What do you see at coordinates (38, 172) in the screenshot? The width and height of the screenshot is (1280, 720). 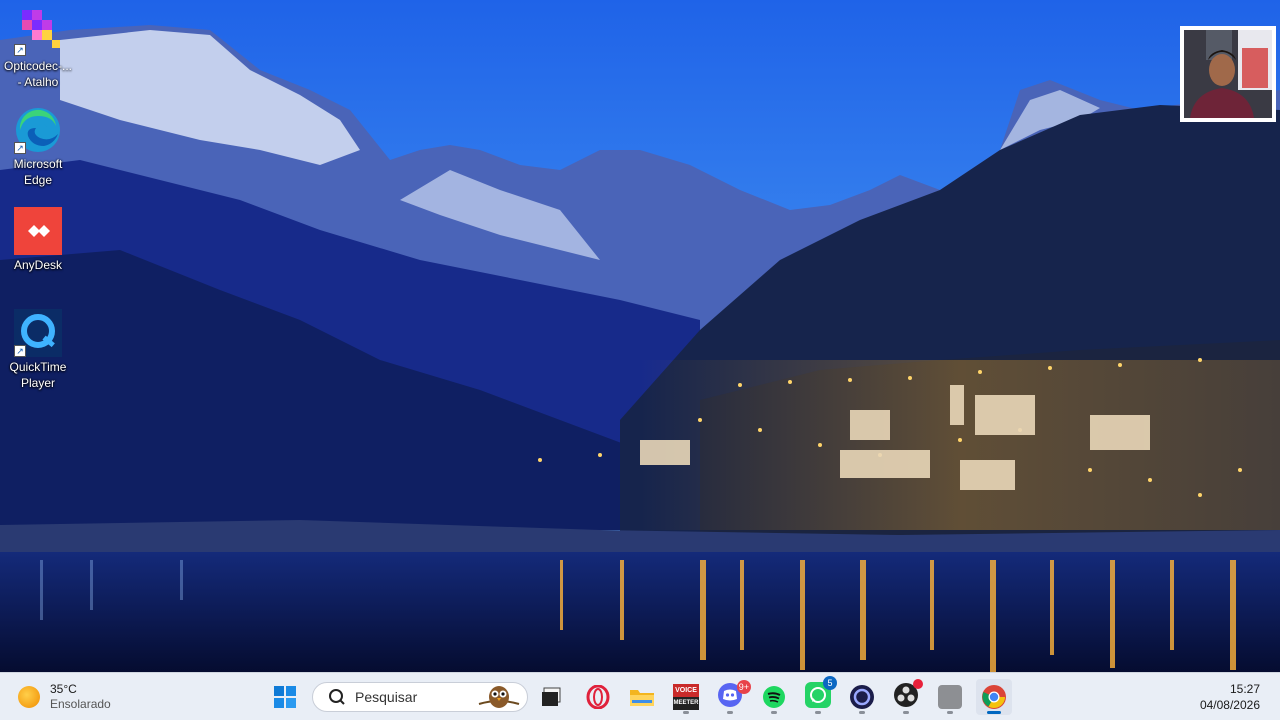 I see `desktop-icon-label: Microsoft Edge` at bounding box center [38, 172].